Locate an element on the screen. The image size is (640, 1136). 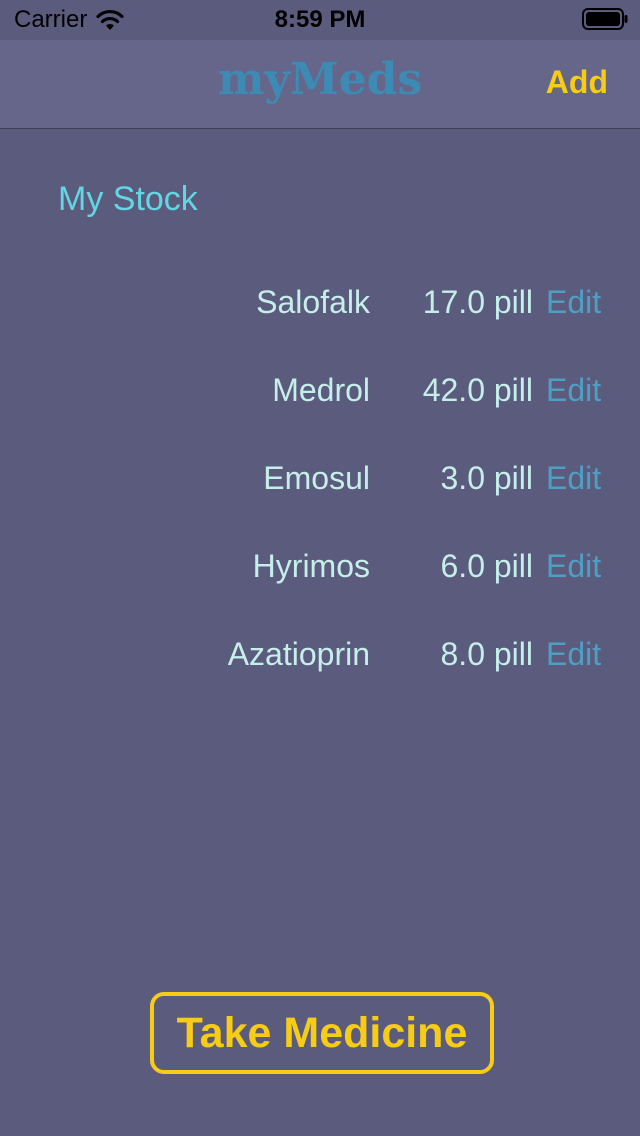
section-title: My Stock is located at coordinates (128, 199).